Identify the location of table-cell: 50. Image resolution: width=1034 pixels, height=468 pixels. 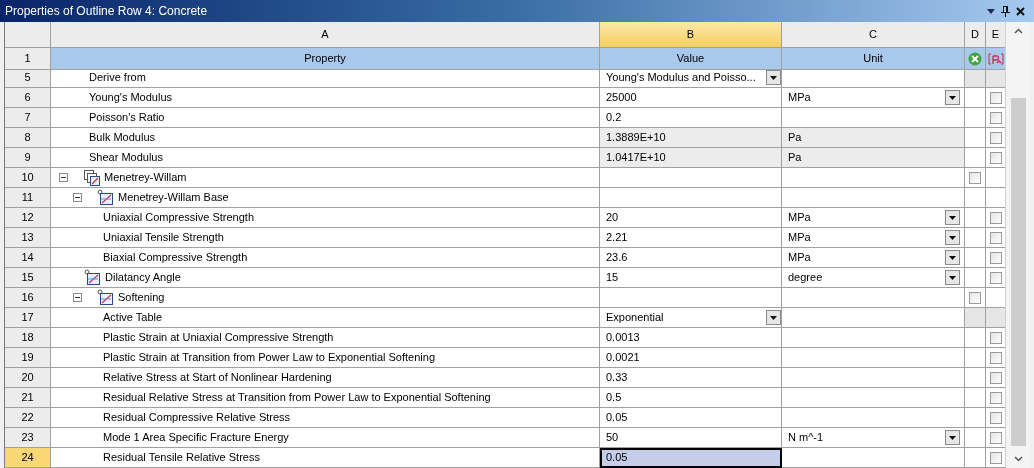
(691, 438).